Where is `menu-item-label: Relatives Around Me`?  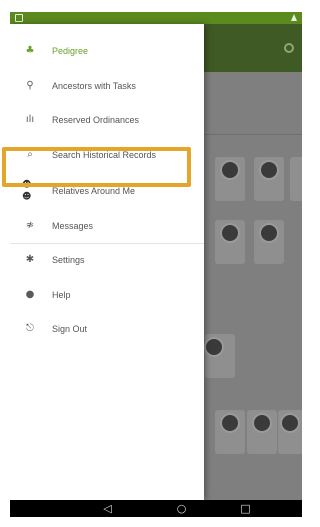
menu-item-label: Relatives Around Me is located at coordinates (94, 191).